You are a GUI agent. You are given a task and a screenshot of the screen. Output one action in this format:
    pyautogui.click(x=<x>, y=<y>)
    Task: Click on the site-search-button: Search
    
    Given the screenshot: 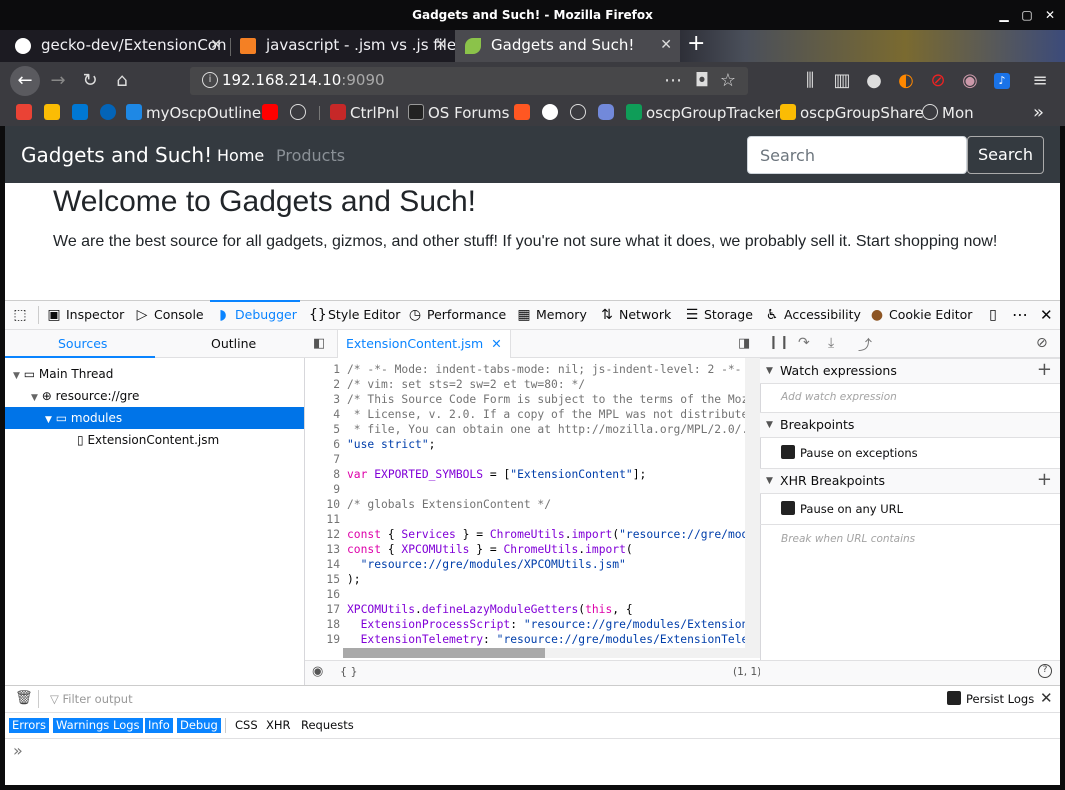 What is the action you would take?
    pyautogui.click(x=1005, y=155)
    